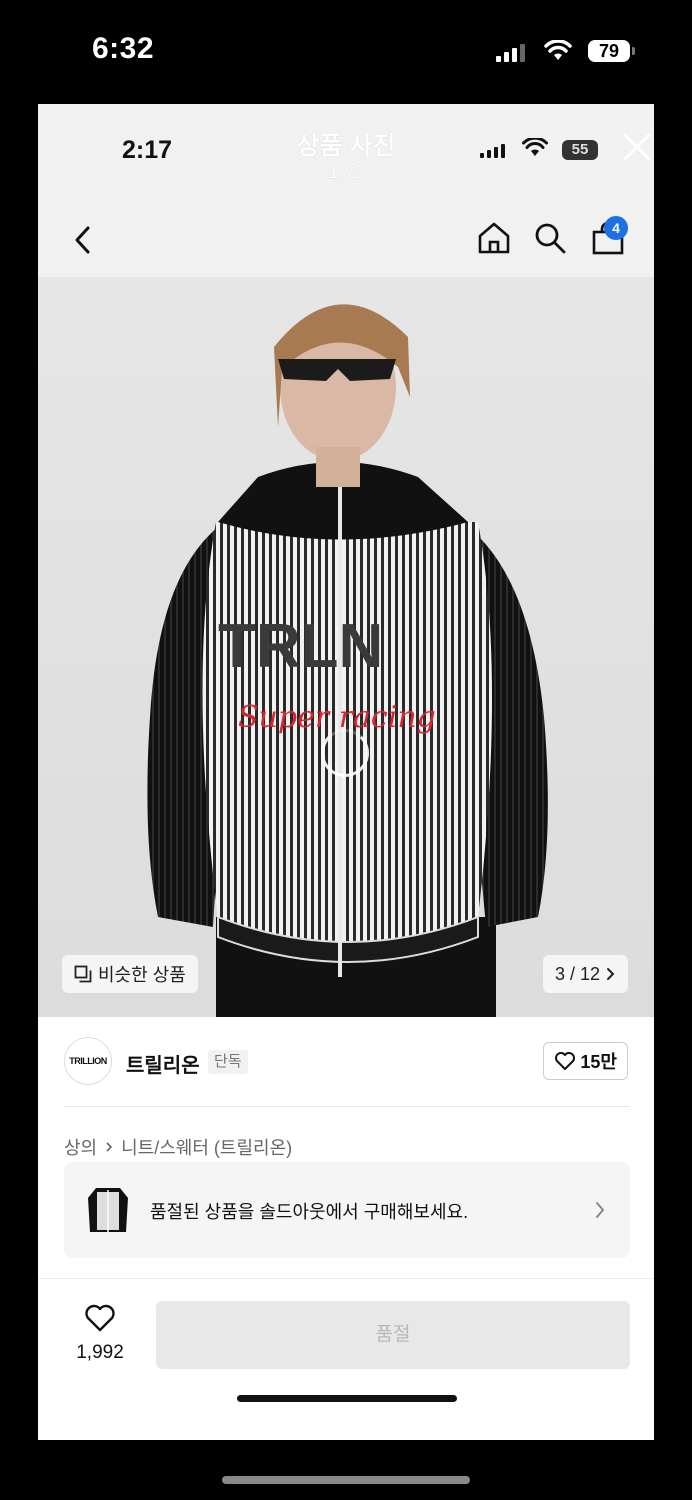 The image size is (692, 1500). Describe the element at coordinates (108, 1210) in the screenshot. I see `banner-product-thumbnail` at that location.